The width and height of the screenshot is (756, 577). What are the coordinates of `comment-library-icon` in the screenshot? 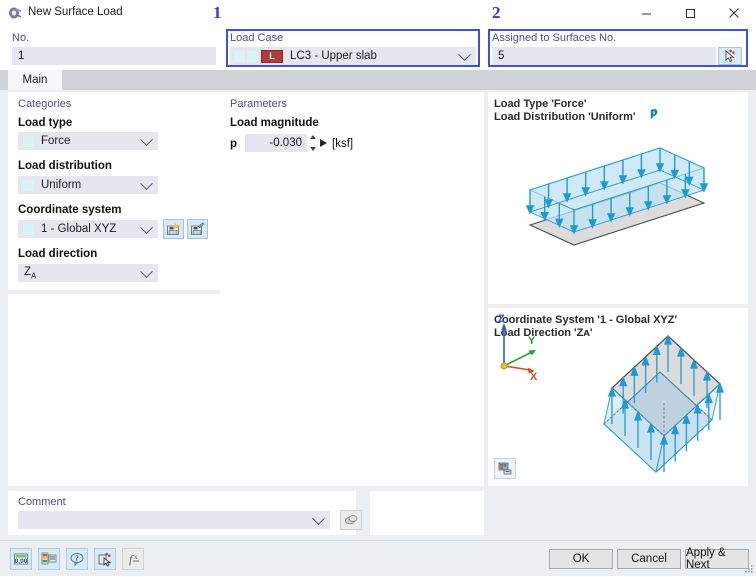 It's located at (351, 520).